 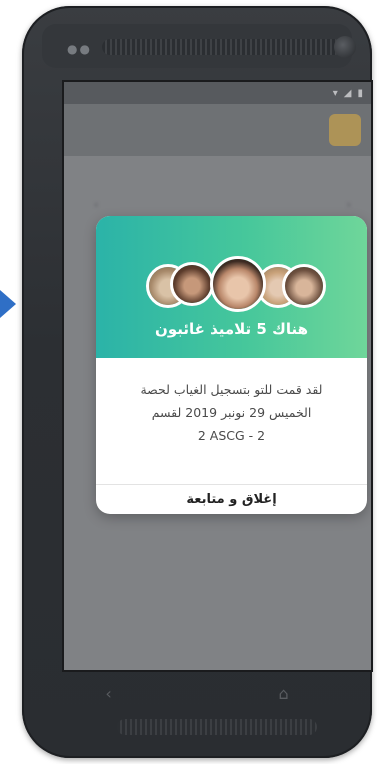 I want to click on message-line: الخميس 29 نونبر 2019 لقسم, so click(x=231, y=412).